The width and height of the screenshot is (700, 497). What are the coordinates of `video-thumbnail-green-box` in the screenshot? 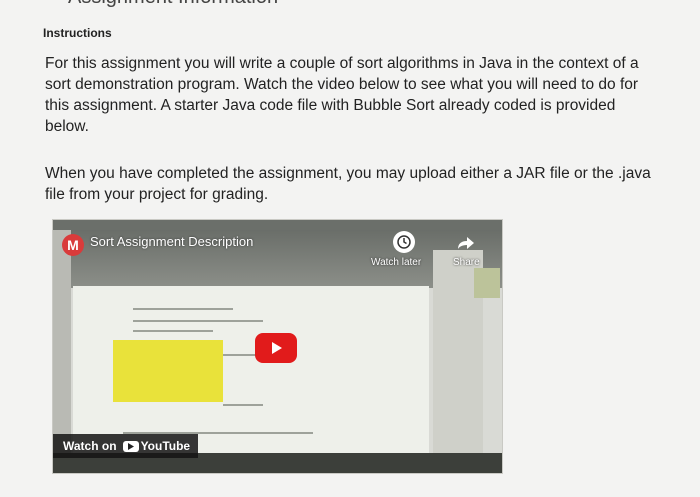 It's located at (487, 283).